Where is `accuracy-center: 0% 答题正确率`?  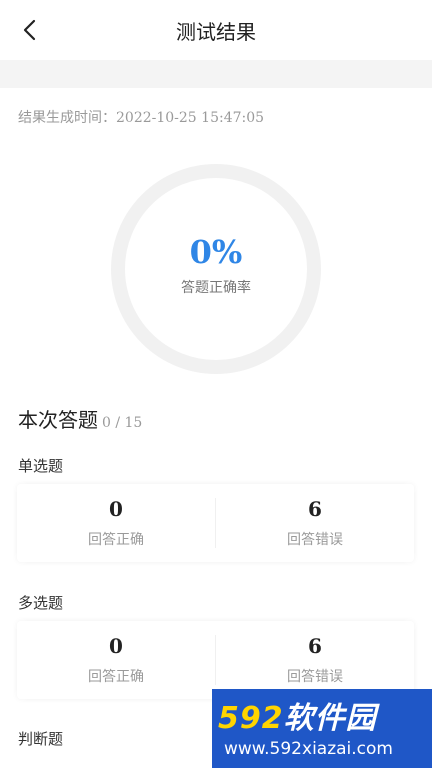
accuracy-center: 0% 答题正确率 is located at coordinates (216, 269).